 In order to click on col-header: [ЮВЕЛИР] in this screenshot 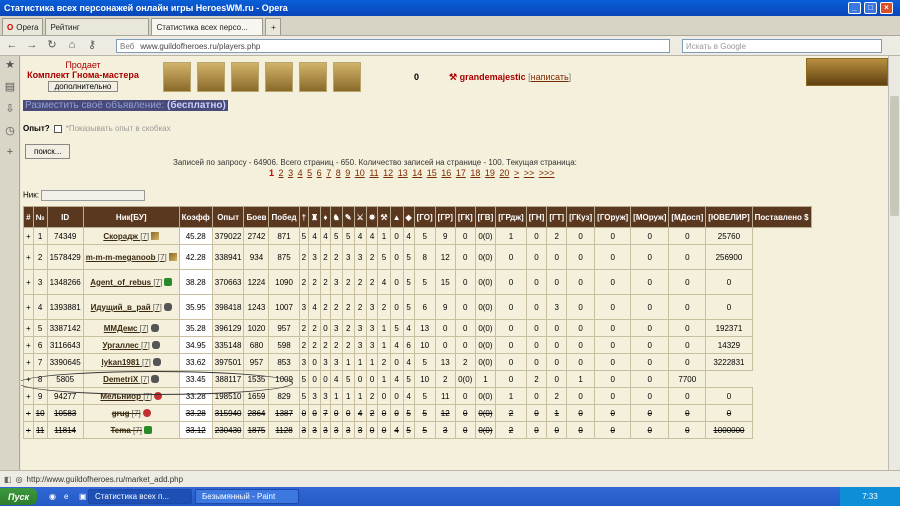, I will do `click(729, 217)`.